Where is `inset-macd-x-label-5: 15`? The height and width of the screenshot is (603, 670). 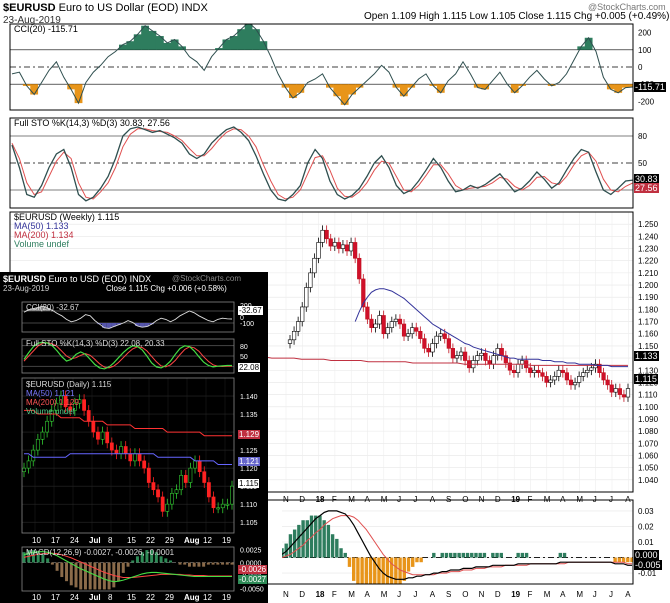 inset-macd-x-label-5: 15 is located at coordinates (131, 597).